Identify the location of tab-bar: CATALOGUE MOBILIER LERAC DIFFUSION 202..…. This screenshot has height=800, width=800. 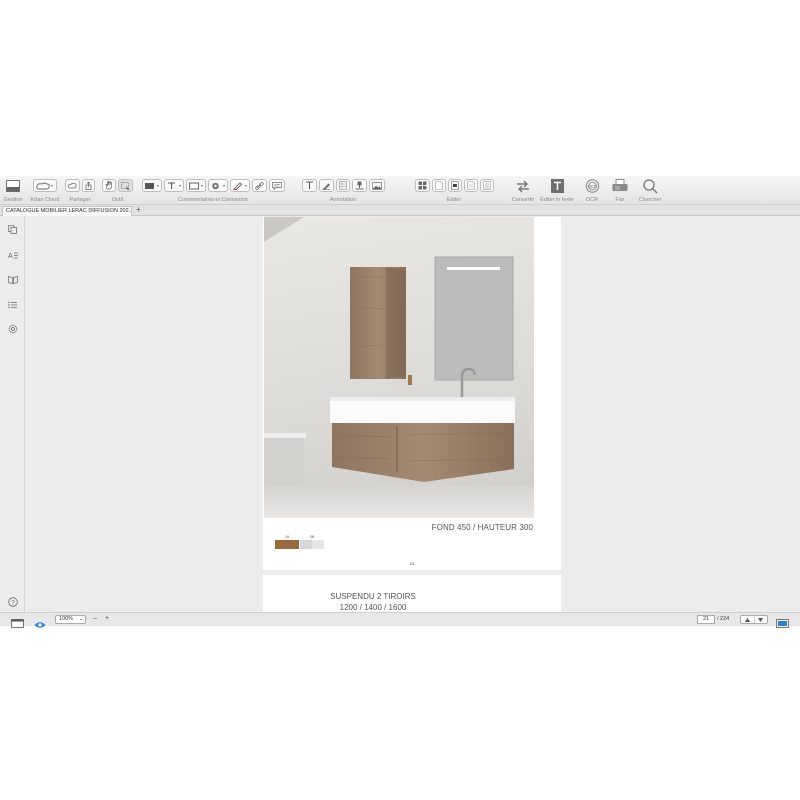
(400, 210).